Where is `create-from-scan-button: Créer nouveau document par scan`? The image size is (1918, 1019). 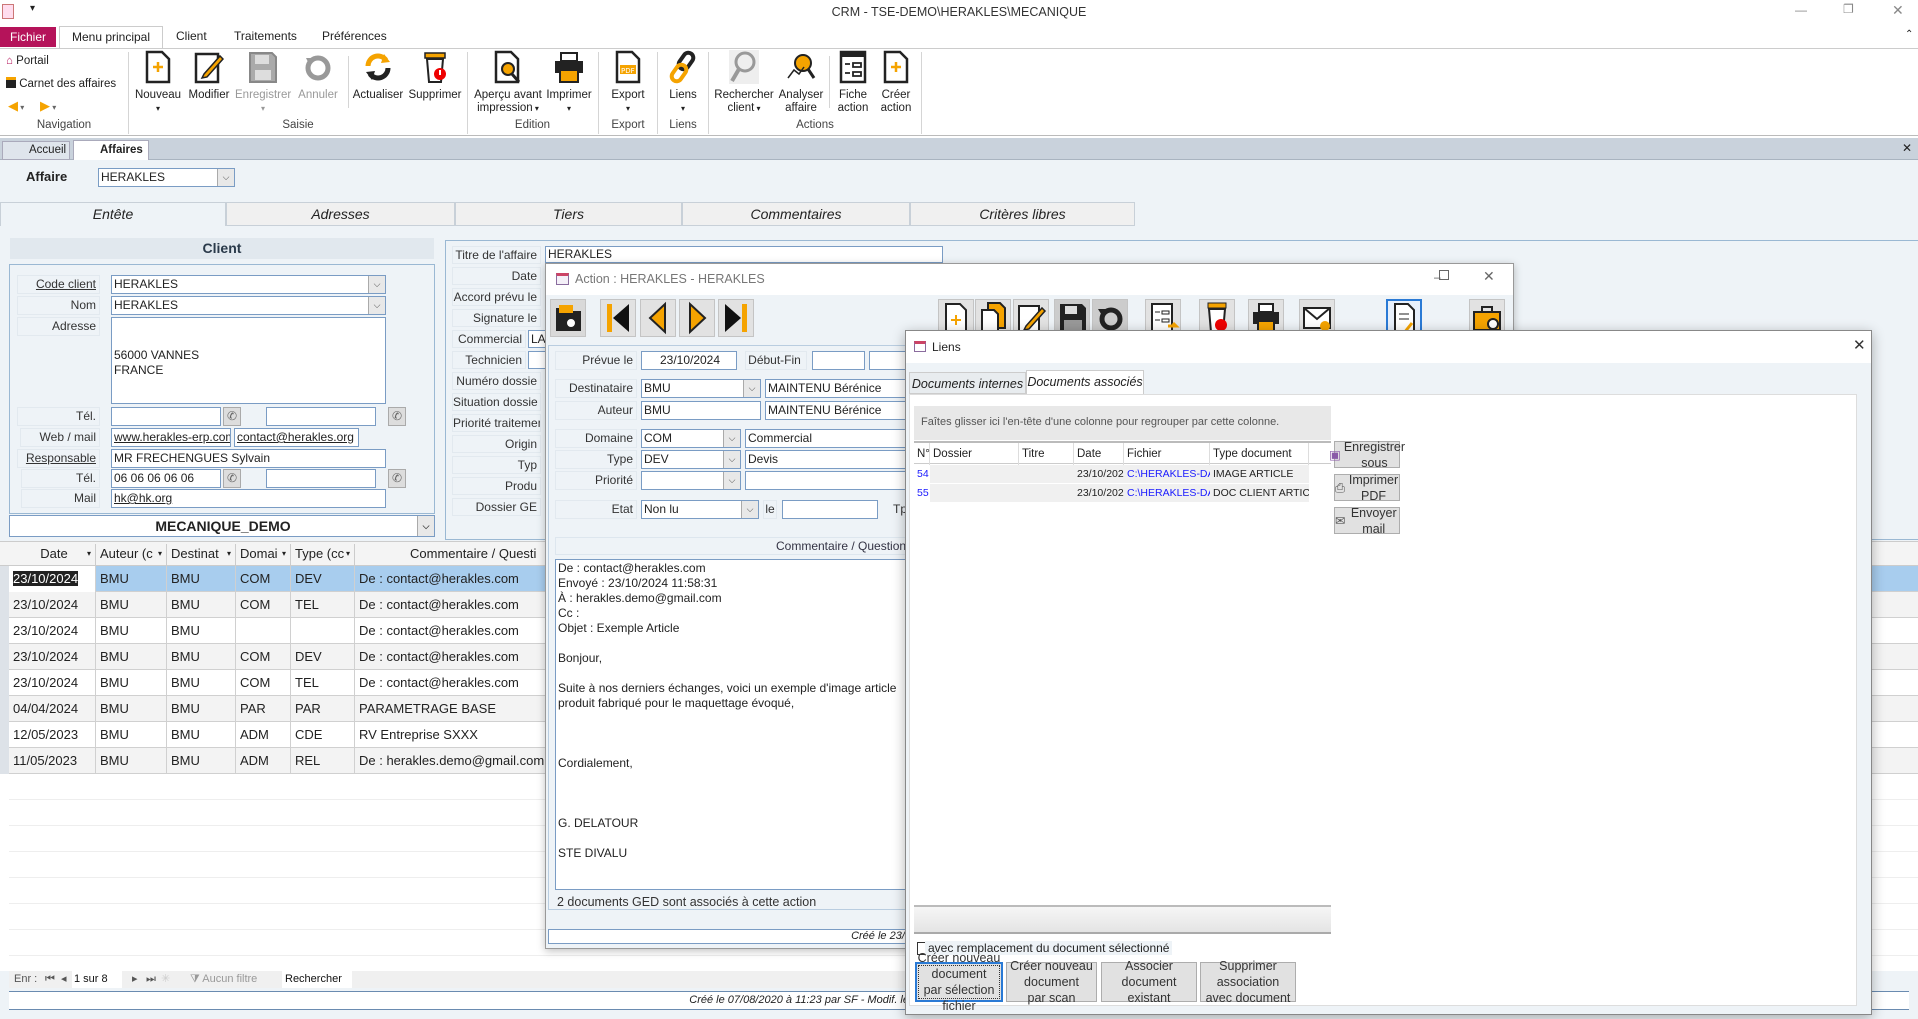 create-from-scan-button: Créer nouveau document par scan is located at coordinates (1051, 982).